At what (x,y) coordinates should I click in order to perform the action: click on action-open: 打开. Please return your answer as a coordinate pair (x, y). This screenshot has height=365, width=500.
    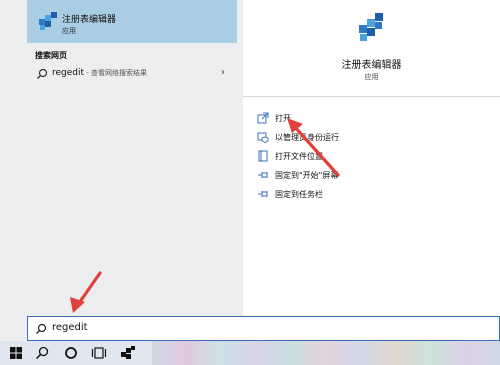
    Looking at the image, I should click on (274, 118).